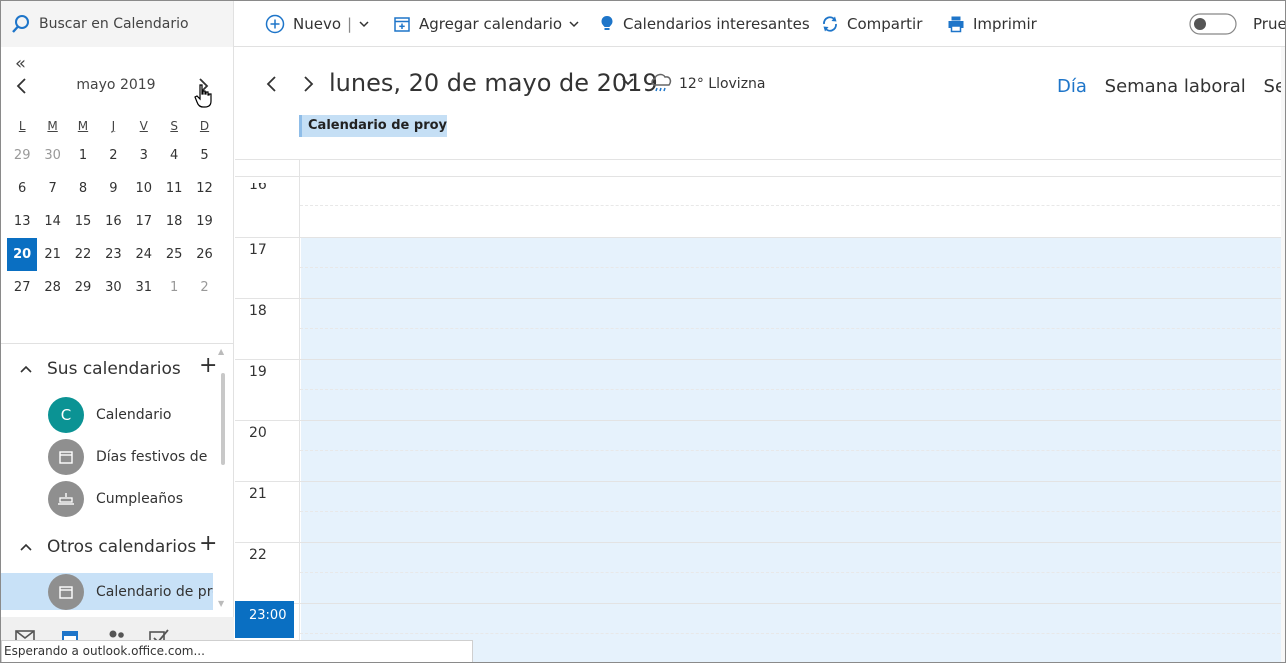 The height and width of the screenshot is (663, 1286). Describe the element at coordinates (107, 457) in the screenshot. I see `calendar-item-holidays: Días festivos de E` at that location.